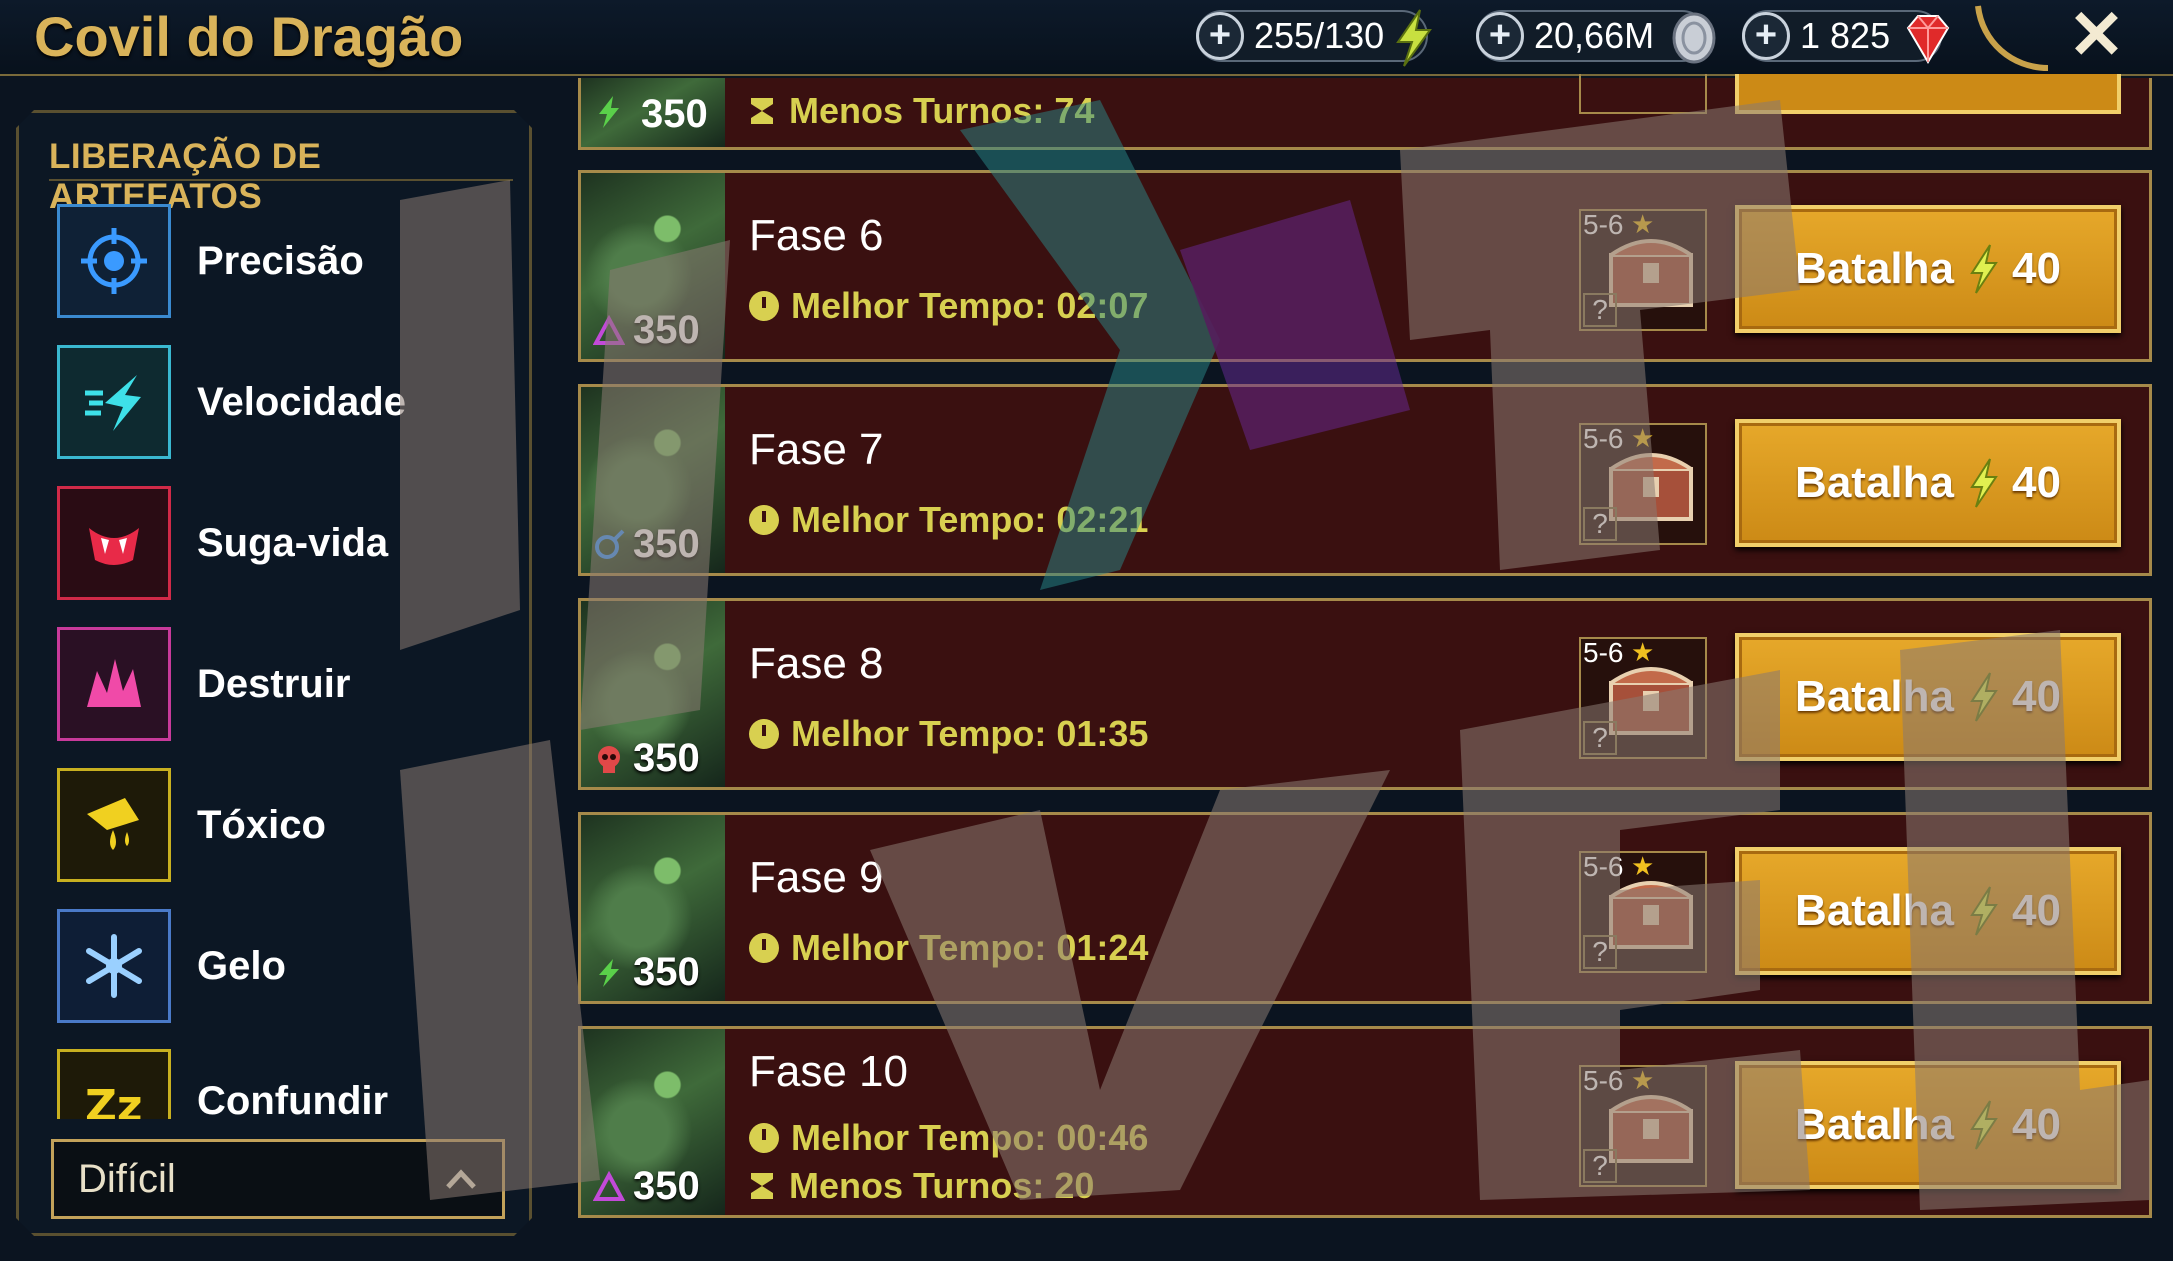 This screenshot has height=1261, width=2173. What do you see at coordinates (293, 1099) in the screenshot?
I see `sidebar-item-label: Confundir` at bounding box center [293, 1099].